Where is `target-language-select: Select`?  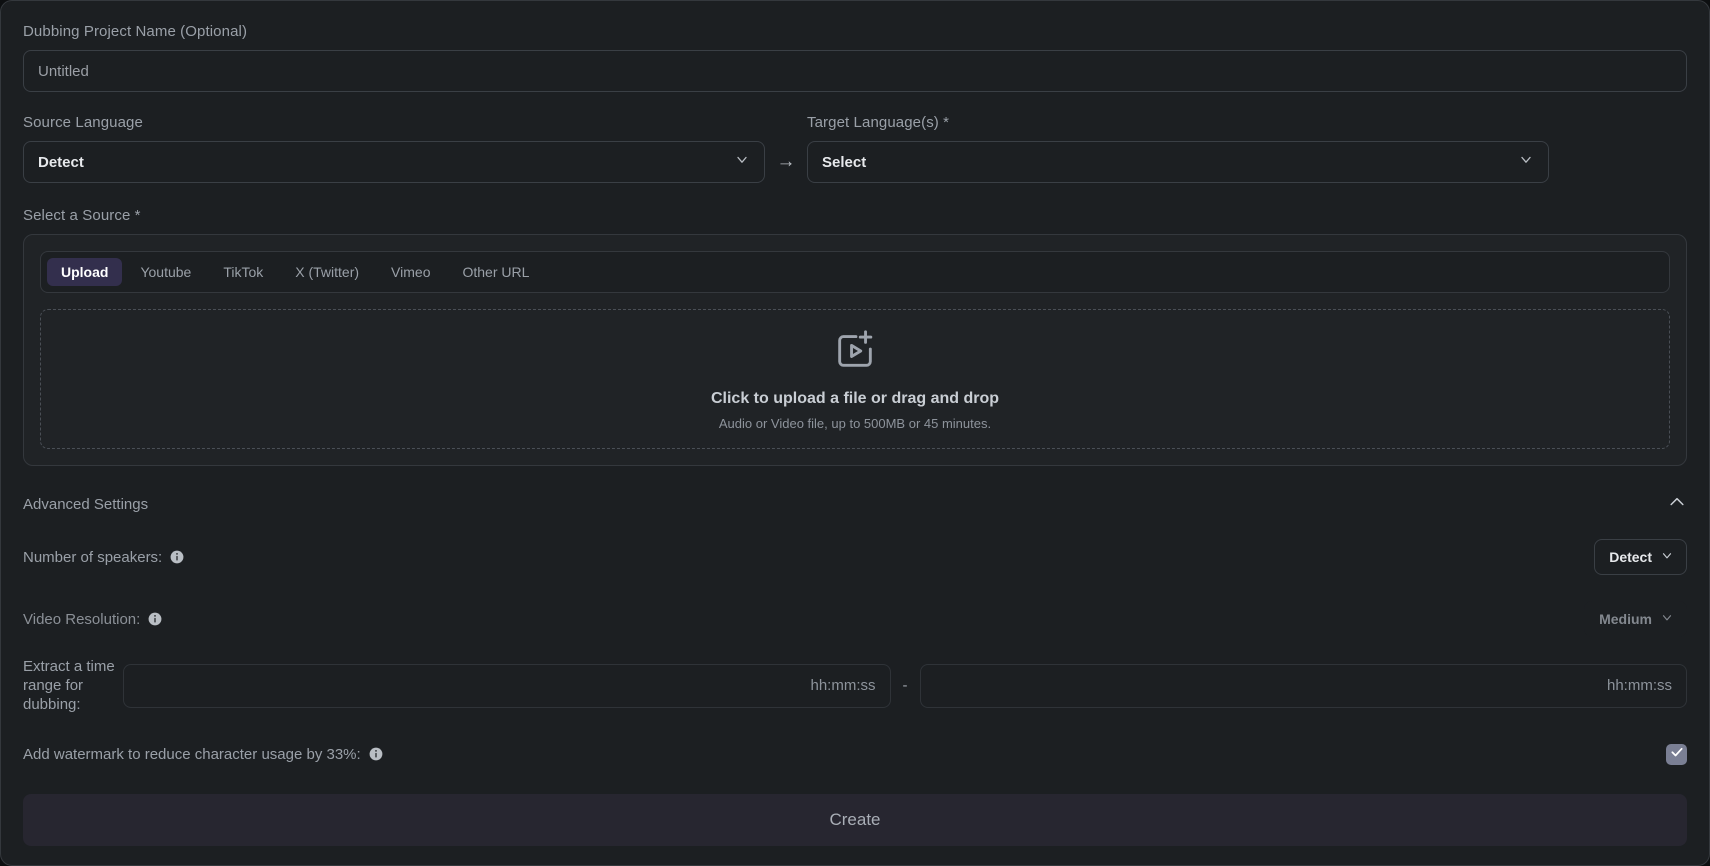 target-language-select: Select is located at coordinates (1178, 162).